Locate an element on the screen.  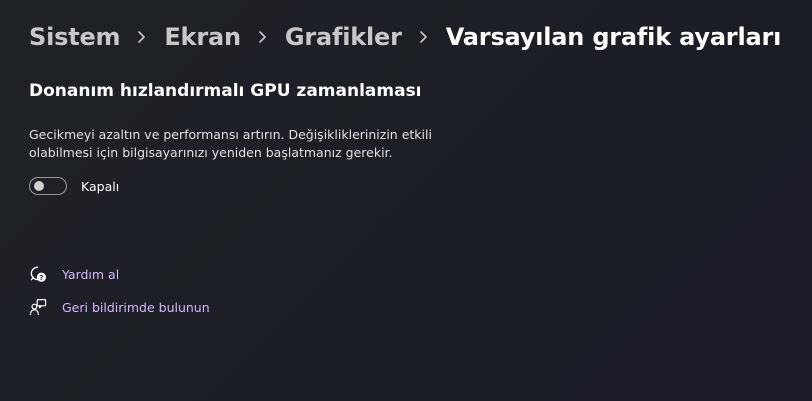
give-feedback-label: Geri bildirimde bulunun is located at coordinates (136, 307).